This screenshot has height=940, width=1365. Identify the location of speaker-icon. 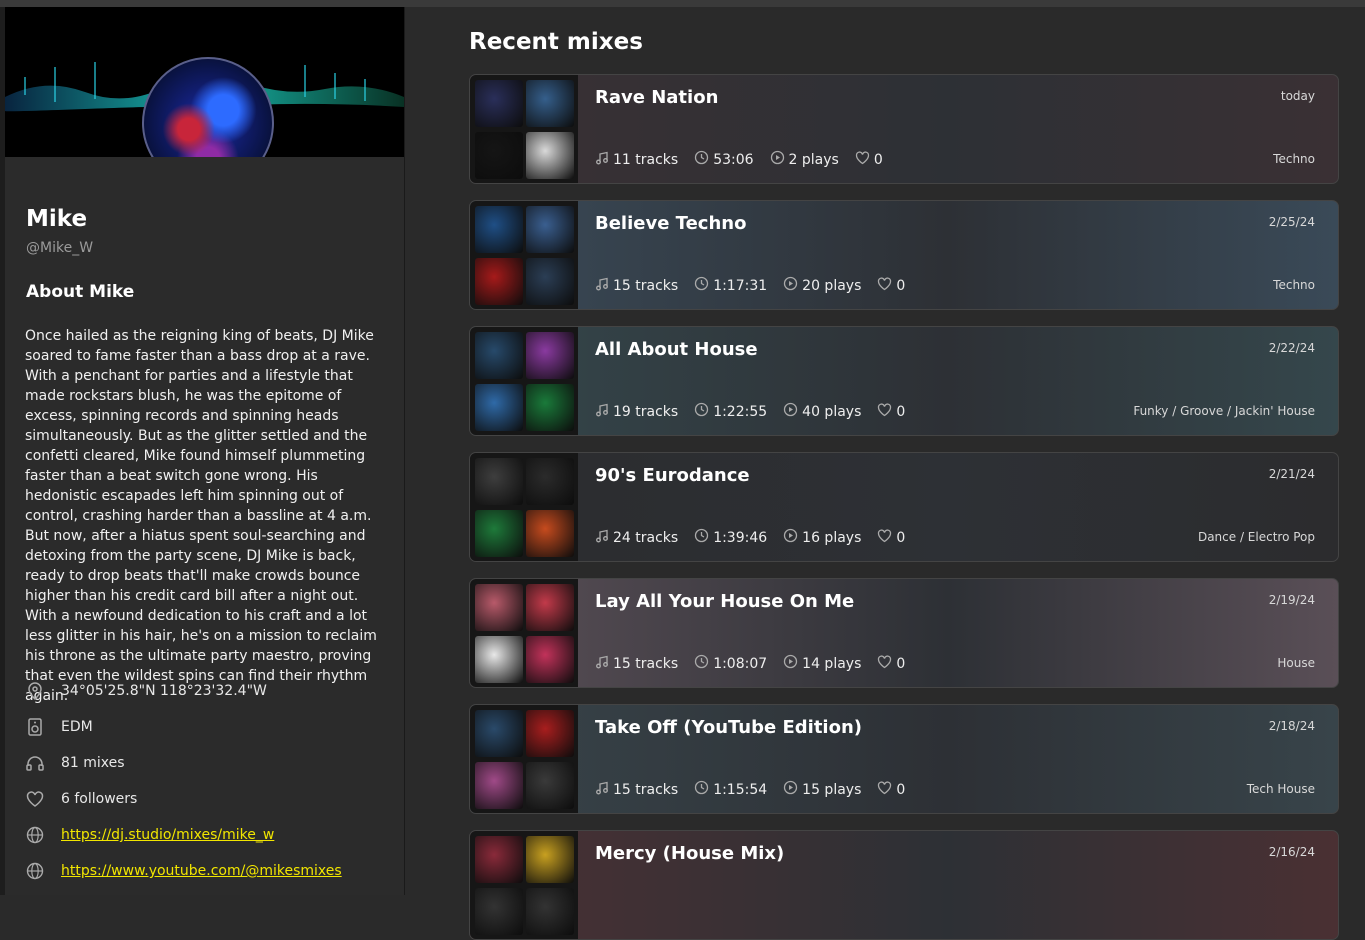
(35, 727).